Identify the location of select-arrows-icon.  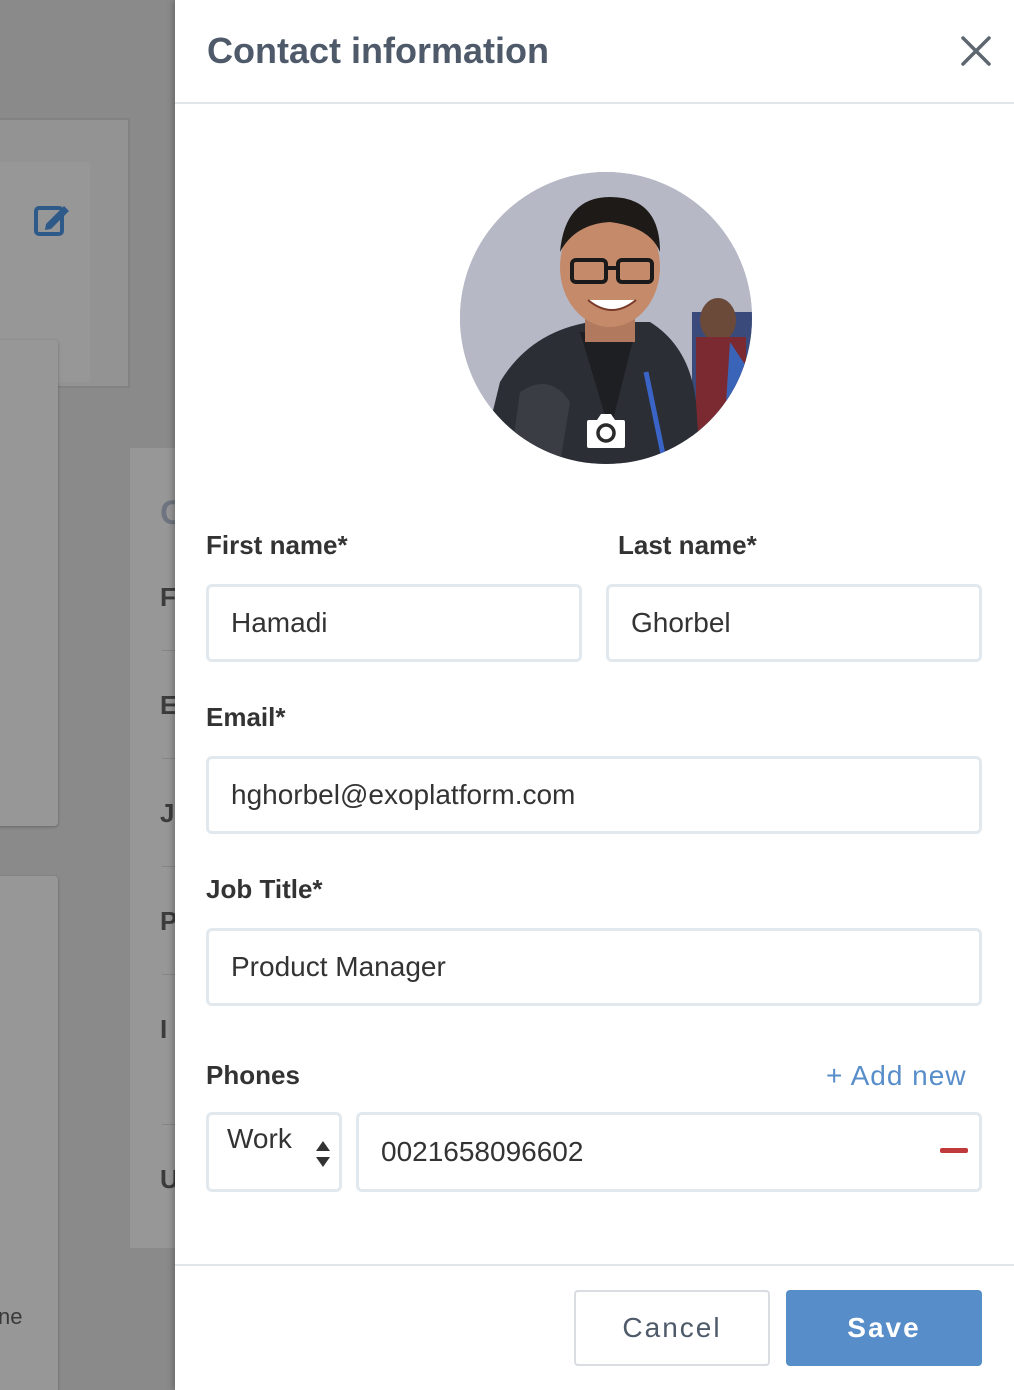
(323, 1154).